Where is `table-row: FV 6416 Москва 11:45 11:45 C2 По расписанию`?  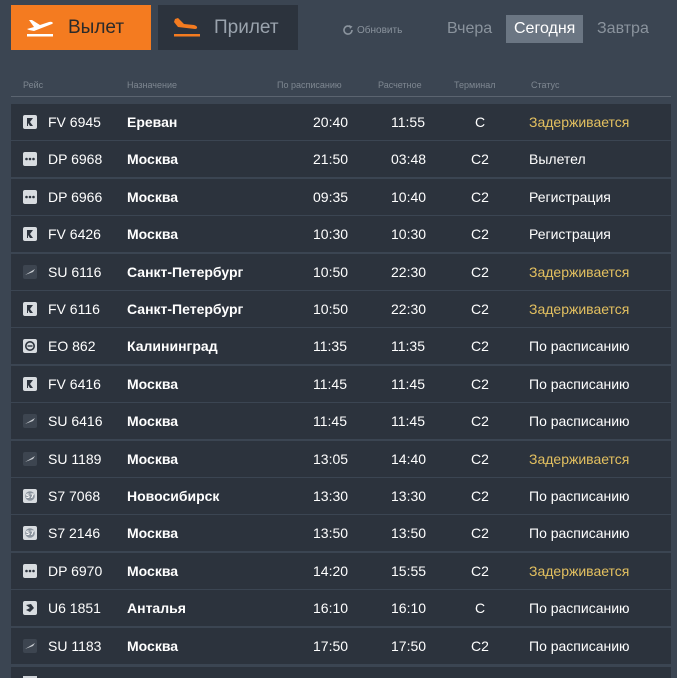 table-row: FV 6416 Москва 11:45 11:45 C2 По расписанию is located at coordinates (341, 383).